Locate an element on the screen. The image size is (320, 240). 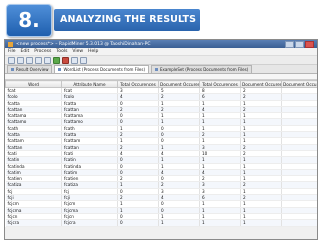
column-header: Word is located at coordinates (33, 84).